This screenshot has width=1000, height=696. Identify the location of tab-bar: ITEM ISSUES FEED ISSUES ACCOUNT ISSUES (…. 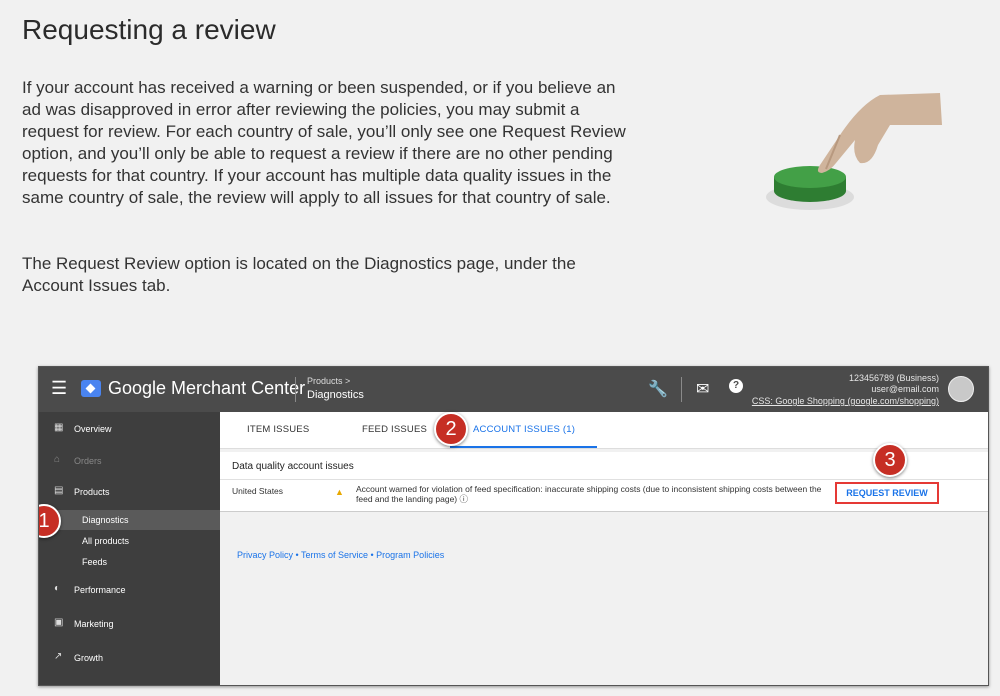
(604, 430).